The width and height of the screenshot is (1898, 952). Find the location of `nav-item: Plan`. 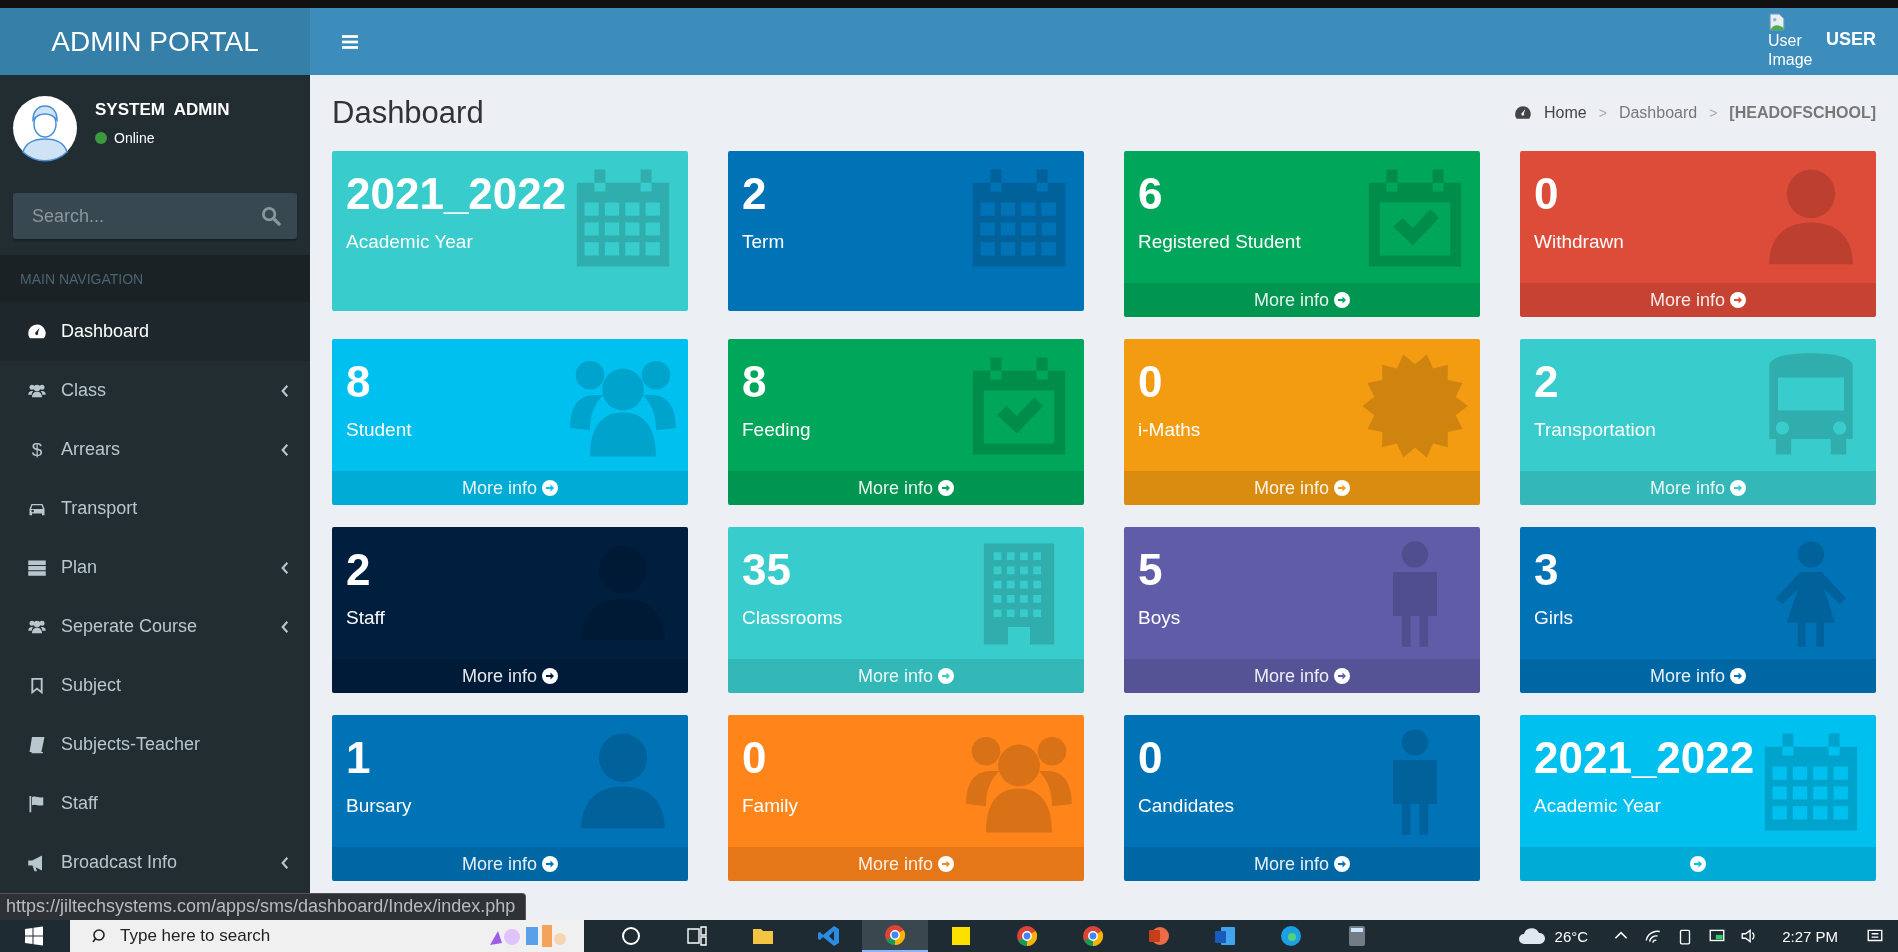

nav-item: Plan is located at coordinates (155, 567).